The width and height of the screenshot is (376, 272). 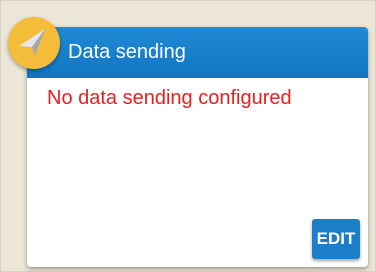 I want to click on data-sending-badge, so click(x=34, y=43).